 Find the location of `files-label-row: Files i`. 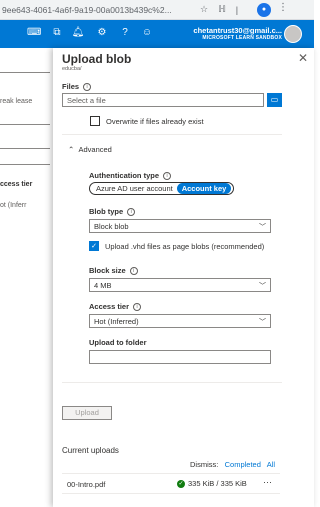

files-label-row: Files i is located at coordinates (77, 87).